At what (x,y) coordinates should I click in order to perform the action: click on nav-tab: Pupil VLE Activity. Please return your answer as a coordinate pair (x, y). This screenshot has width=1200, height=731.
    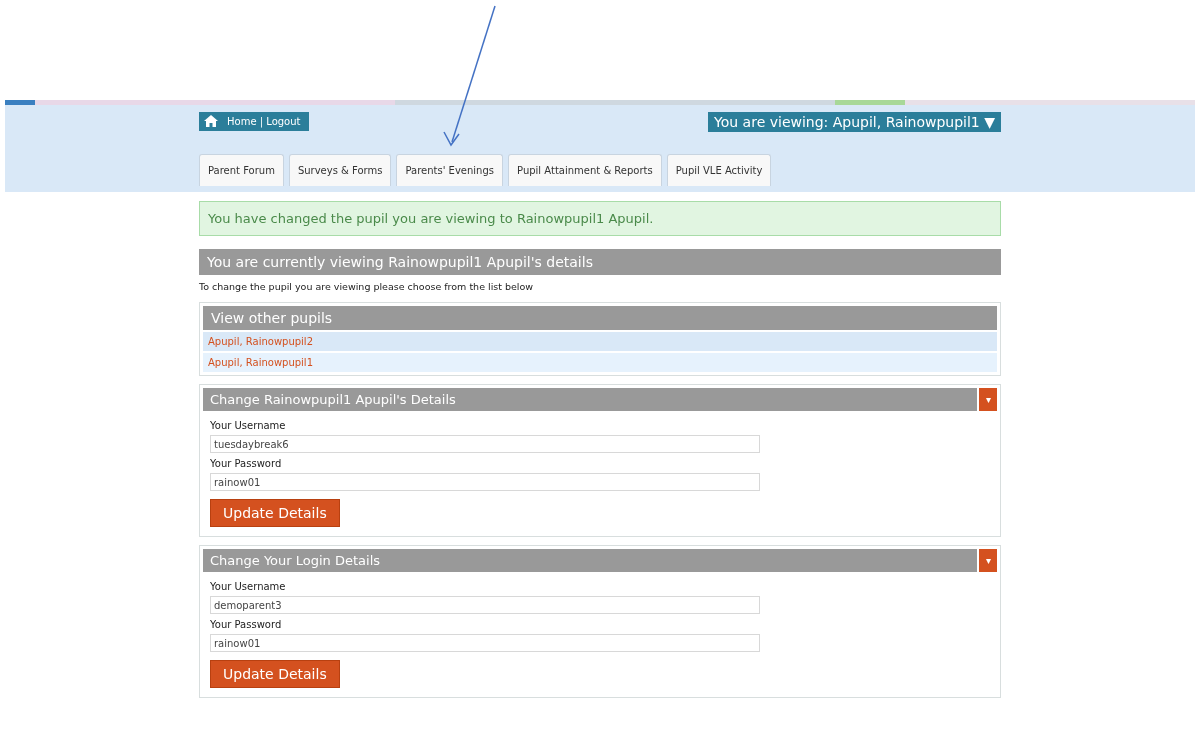
    Looking at the image, I should click on (719, 170).